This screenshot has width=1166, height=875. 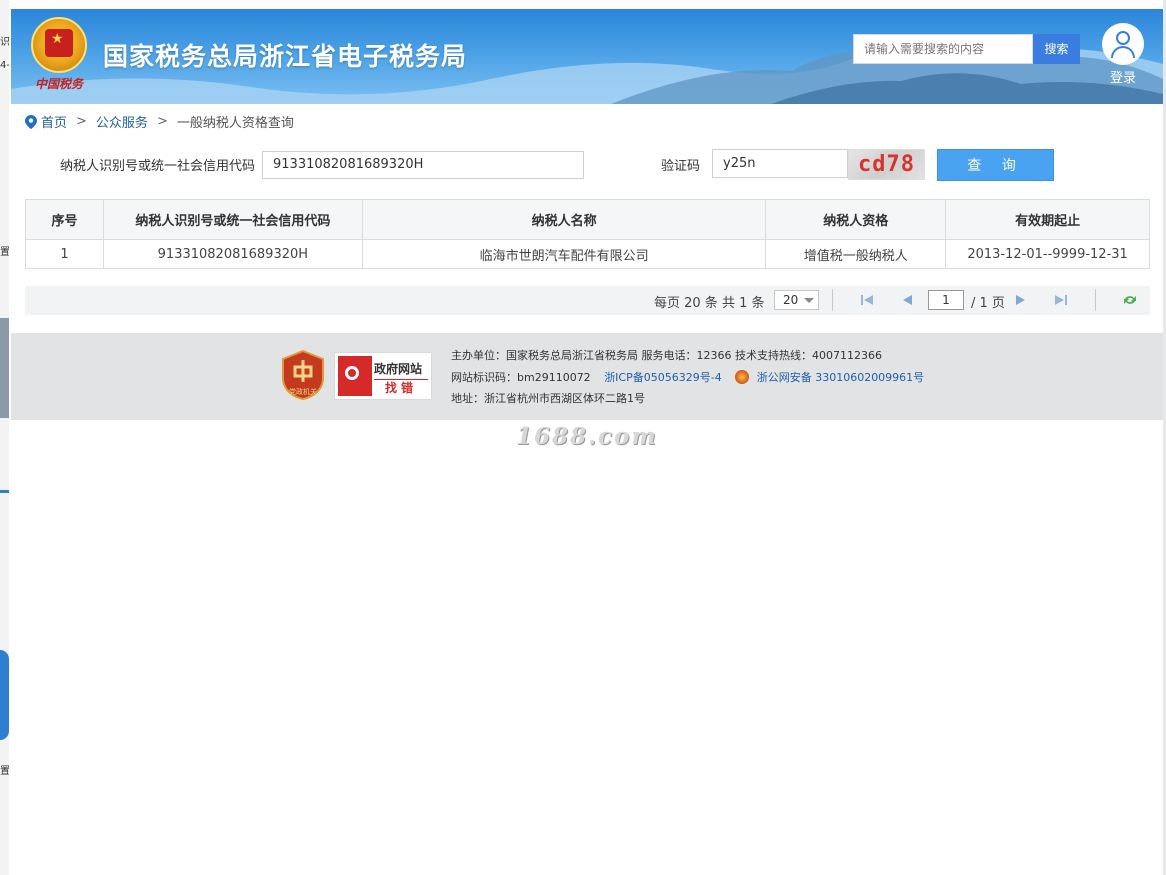 I want to click on police-record-link: 浙公网安备 33010602009961号, so click(x=840, y=377).